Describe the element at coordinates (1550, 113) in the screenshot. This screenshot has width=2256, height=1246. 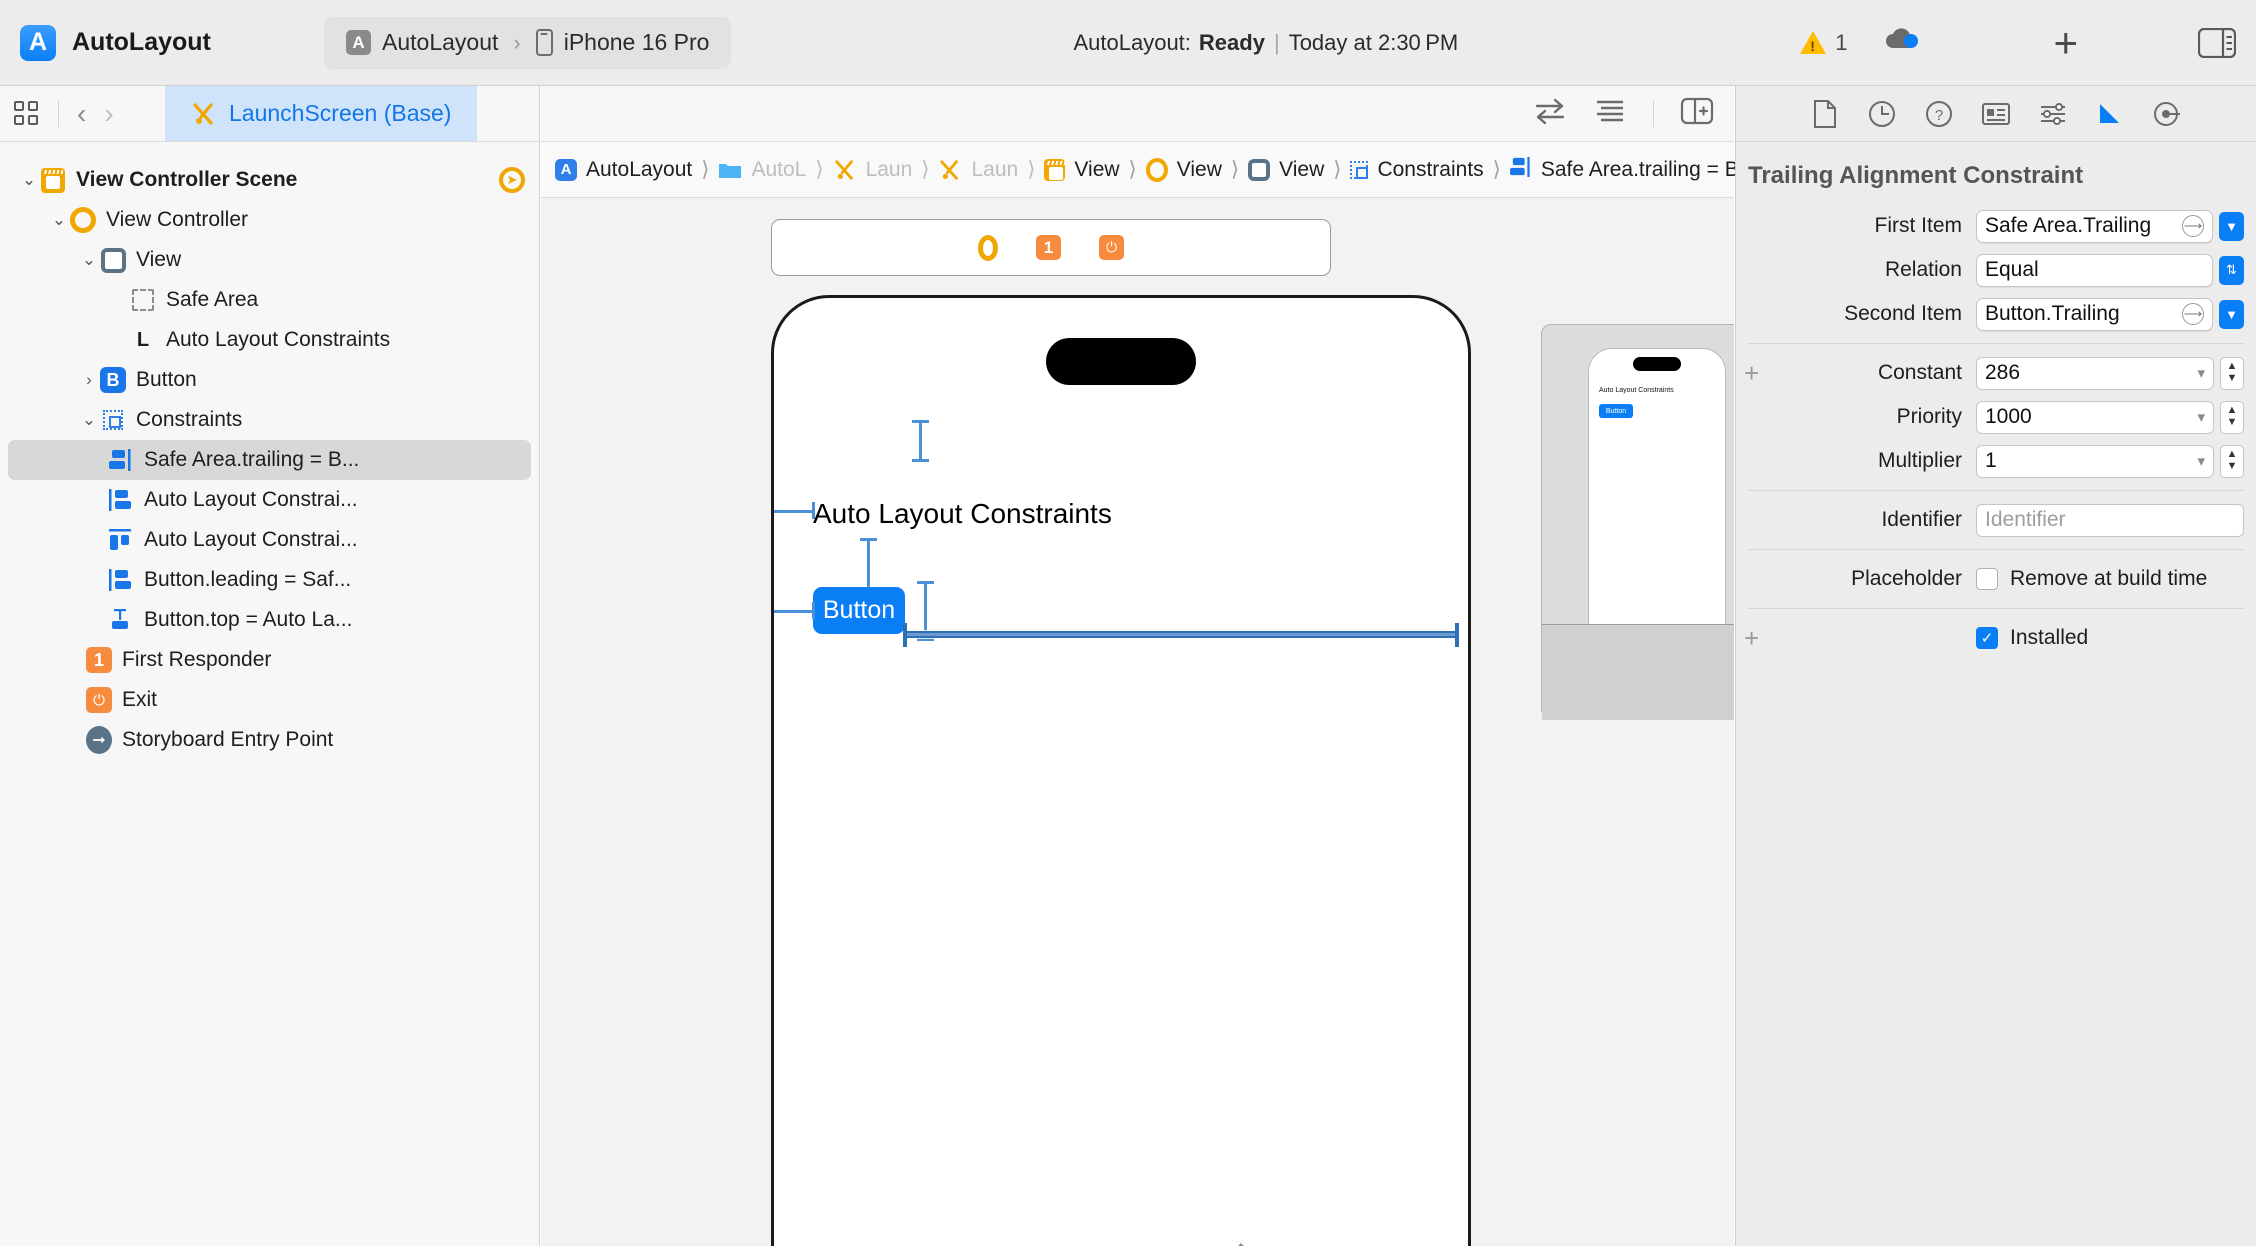
I see `swap-arrows-icon` at that location.